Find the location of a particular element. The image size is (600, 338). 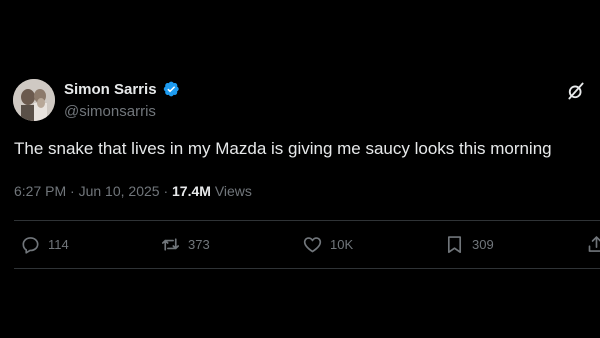

share-icon is located at coordinates (594, 244).